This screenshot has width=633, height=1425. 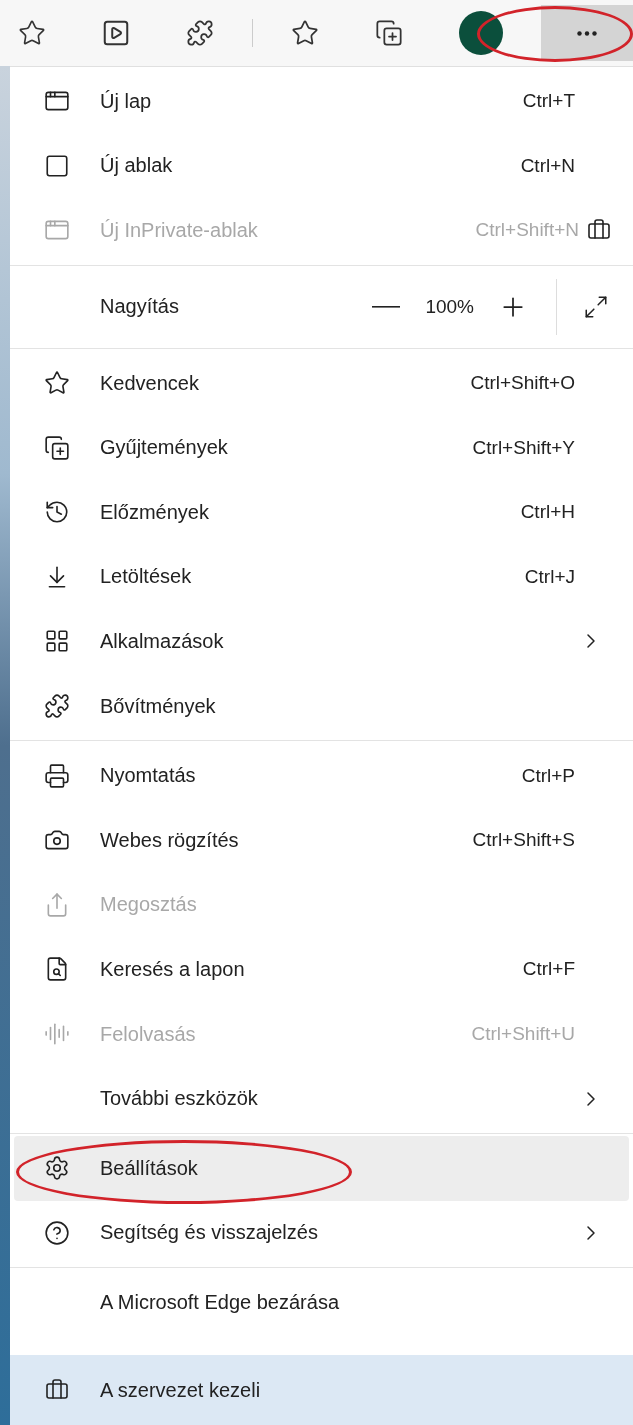 I want to click on menu-item-label: Új ablak, so click(x=137, y=166).